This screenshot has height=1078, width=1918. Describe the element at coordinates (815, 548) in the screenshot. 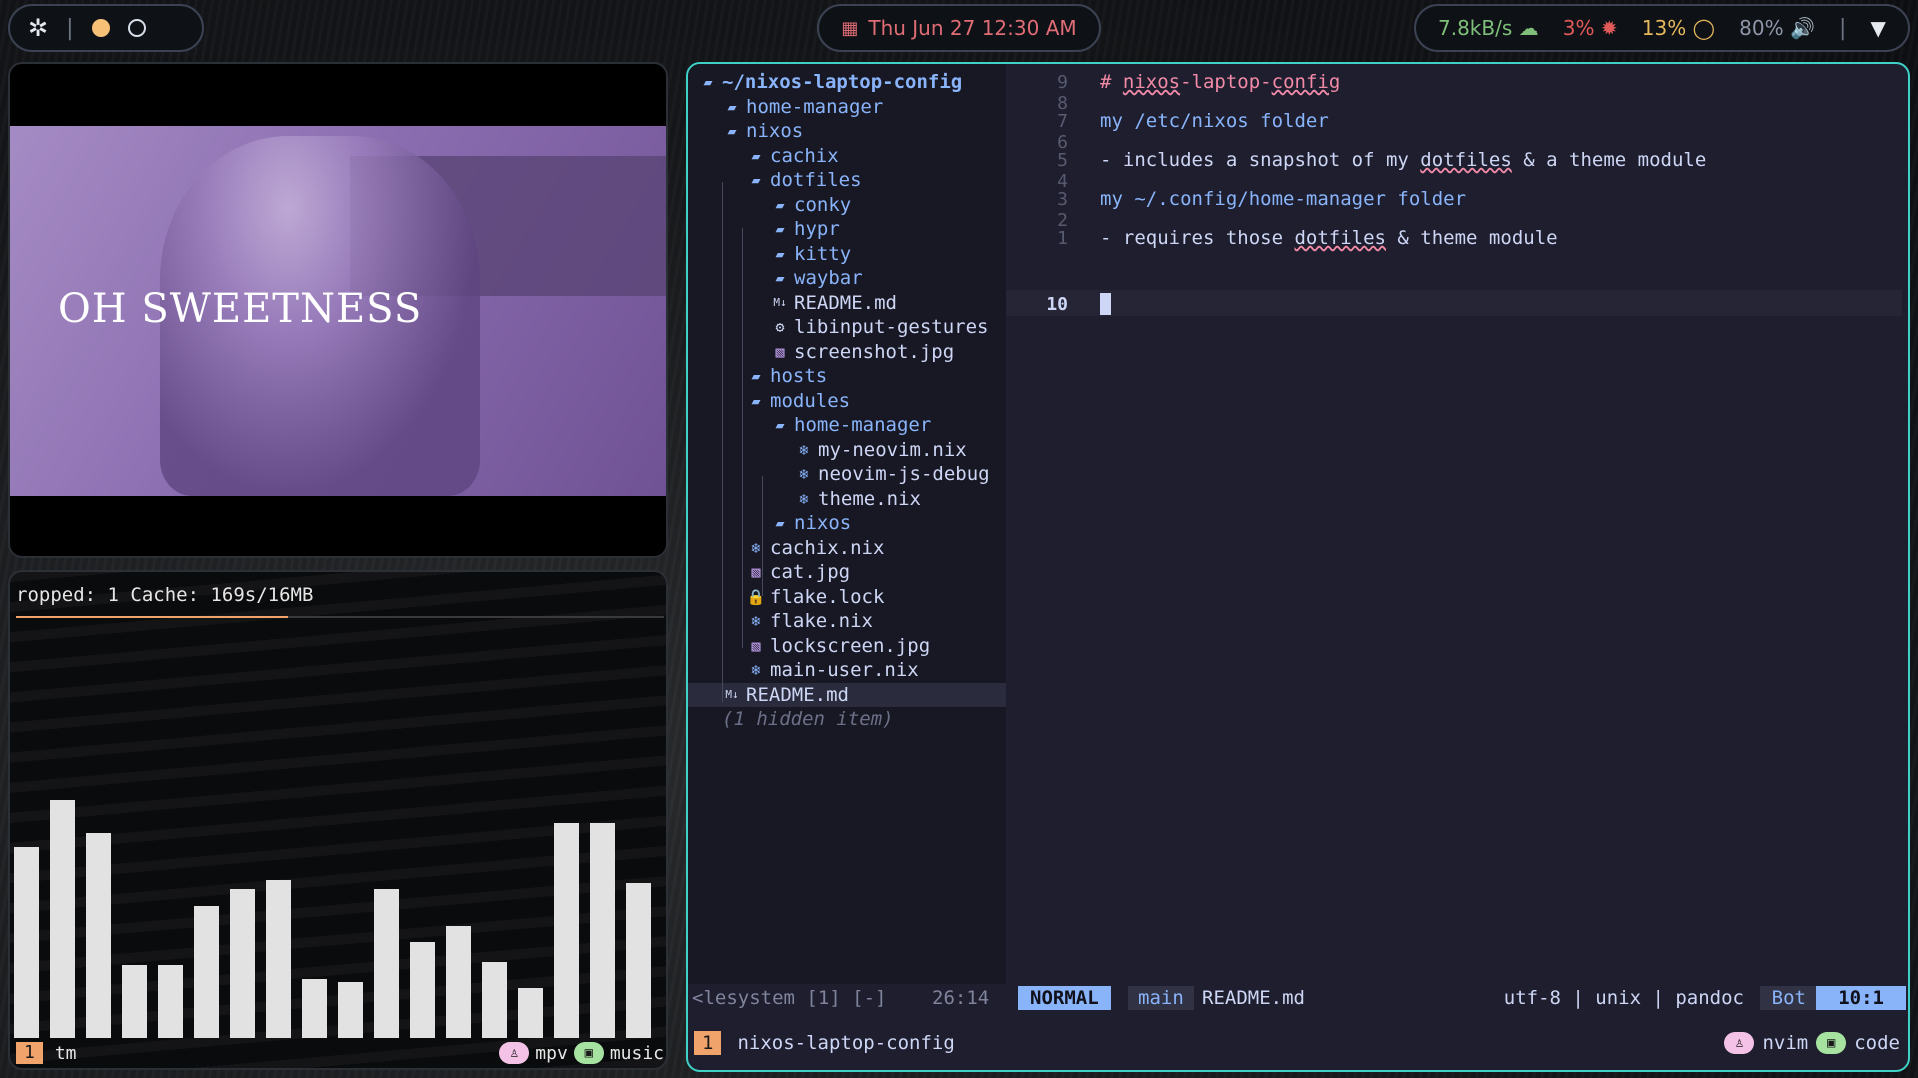

I see `tree-item: ❄ cachix.nix` at that location.